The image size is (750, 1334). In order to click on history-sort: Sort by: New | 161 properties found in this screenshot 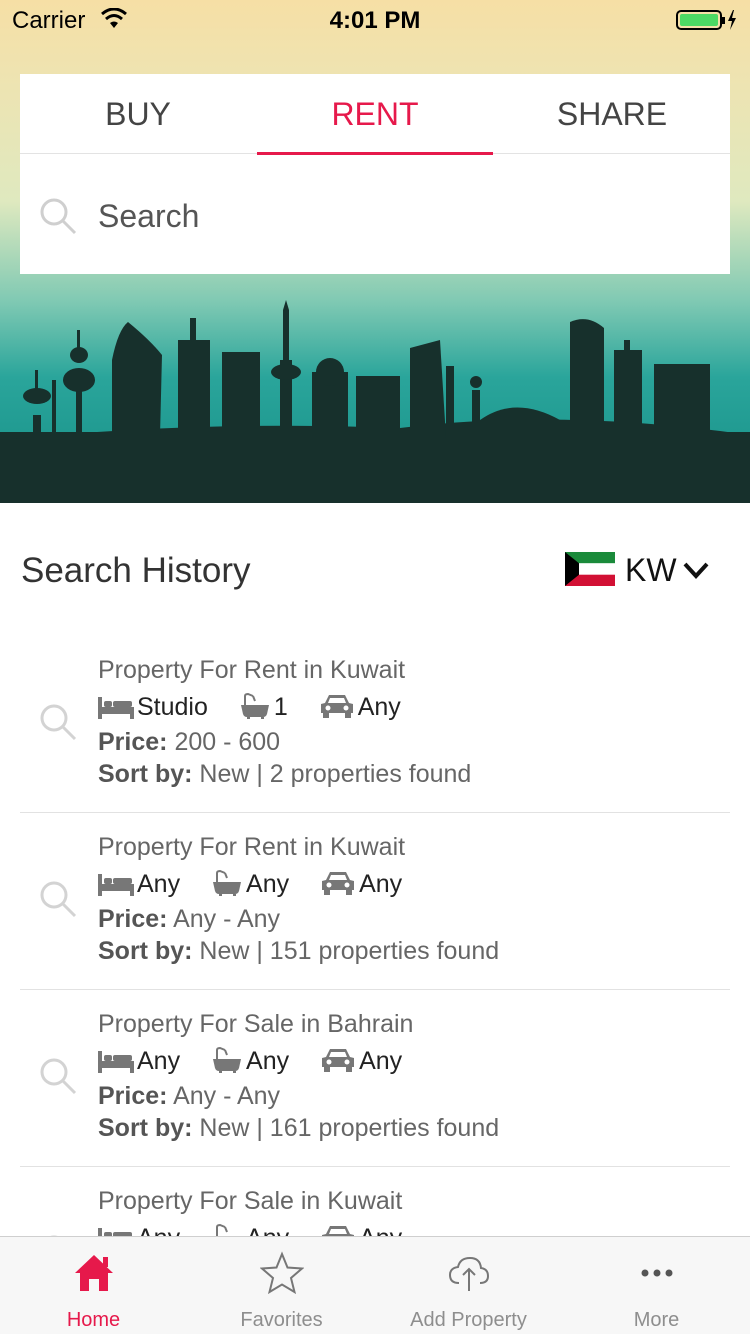, I will do `click(298, 1128)`.